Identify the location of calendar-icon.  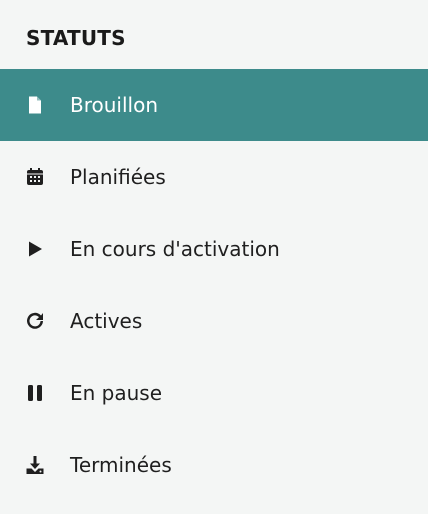
(35, 177).